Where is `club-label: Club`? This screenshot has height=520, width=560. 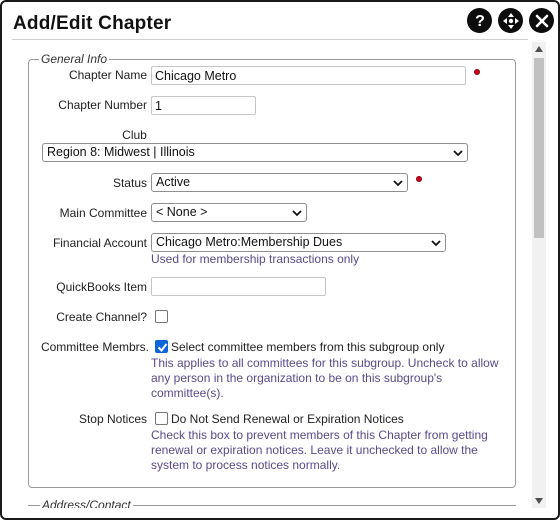 club-label: Club is located at coordinates (134, 135).